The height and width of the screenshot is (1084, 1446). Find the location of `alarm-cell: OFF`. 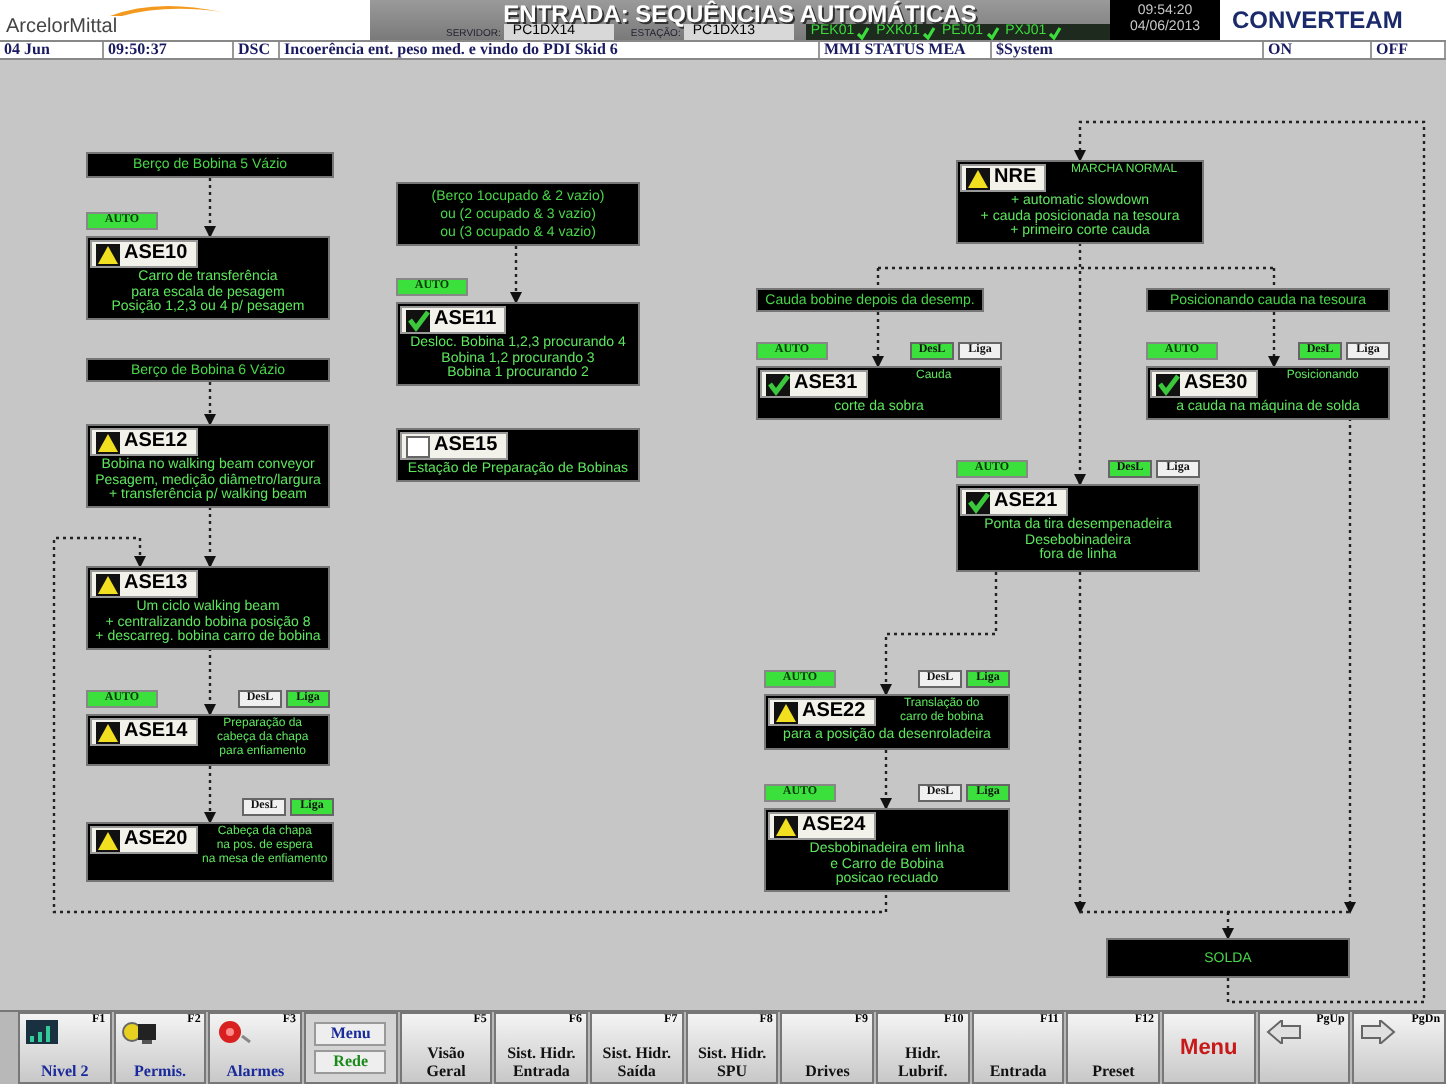

alarm-cell: OFF is located at coordinates (1409, 50).